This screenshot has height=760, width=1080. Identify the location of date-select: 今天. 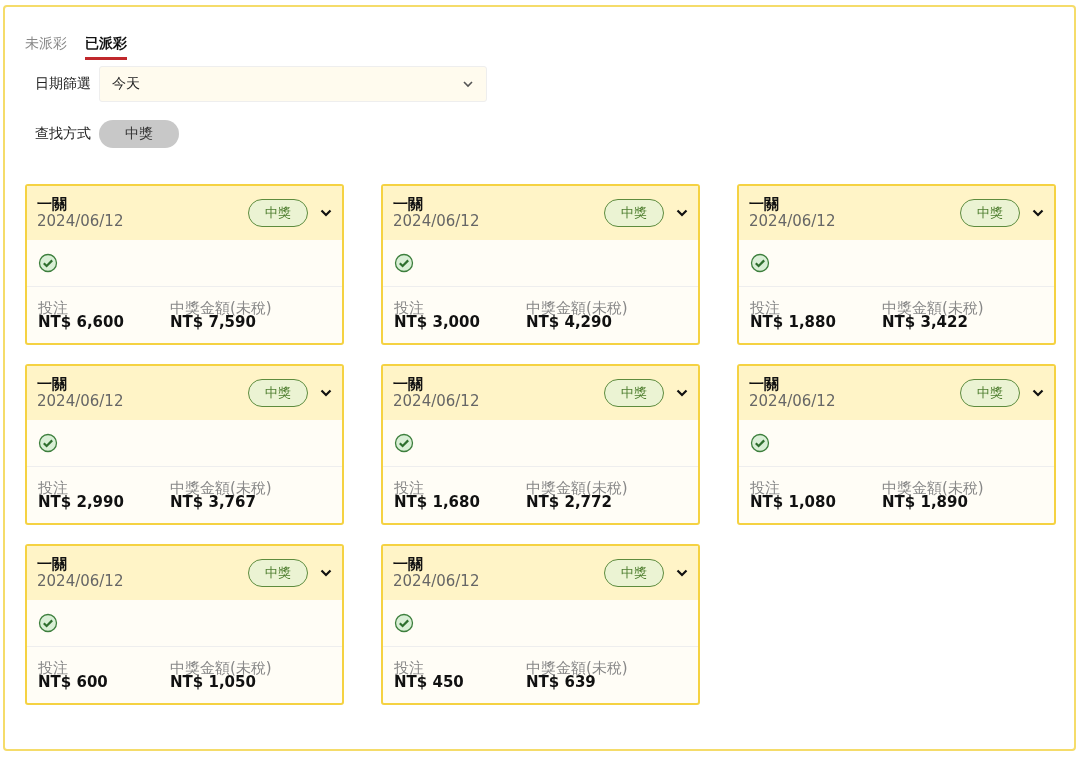
(293, 84).